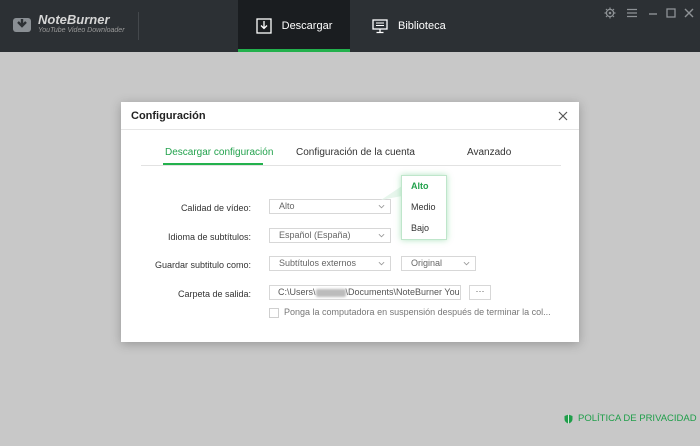 This screenshot has width=700, height=446. Describe the element at coordinates (219, 152) in the screenshot. I see `tab-download-settings: Descargar configuración` at that location.